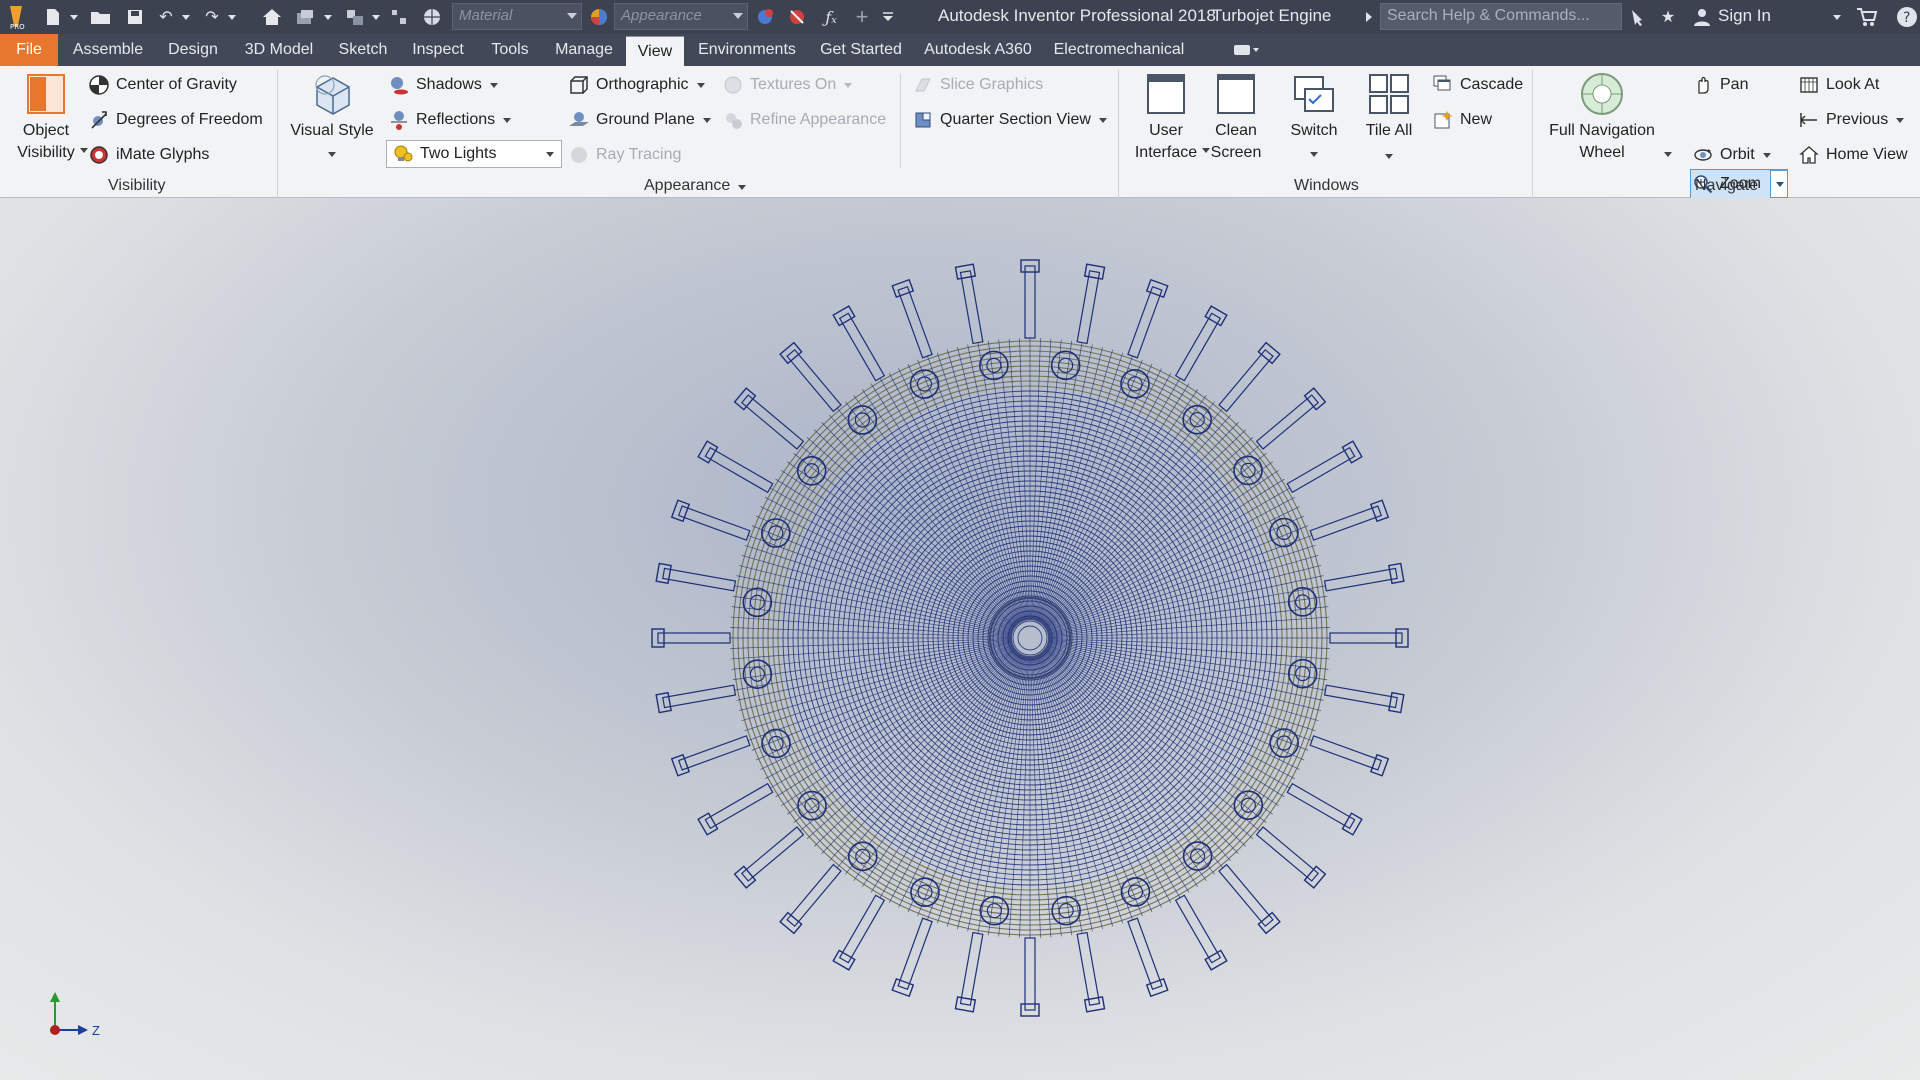 This screenshot has height=1080, width=1920. I want to click on textures-dropdown-icon, so click(848, 85).